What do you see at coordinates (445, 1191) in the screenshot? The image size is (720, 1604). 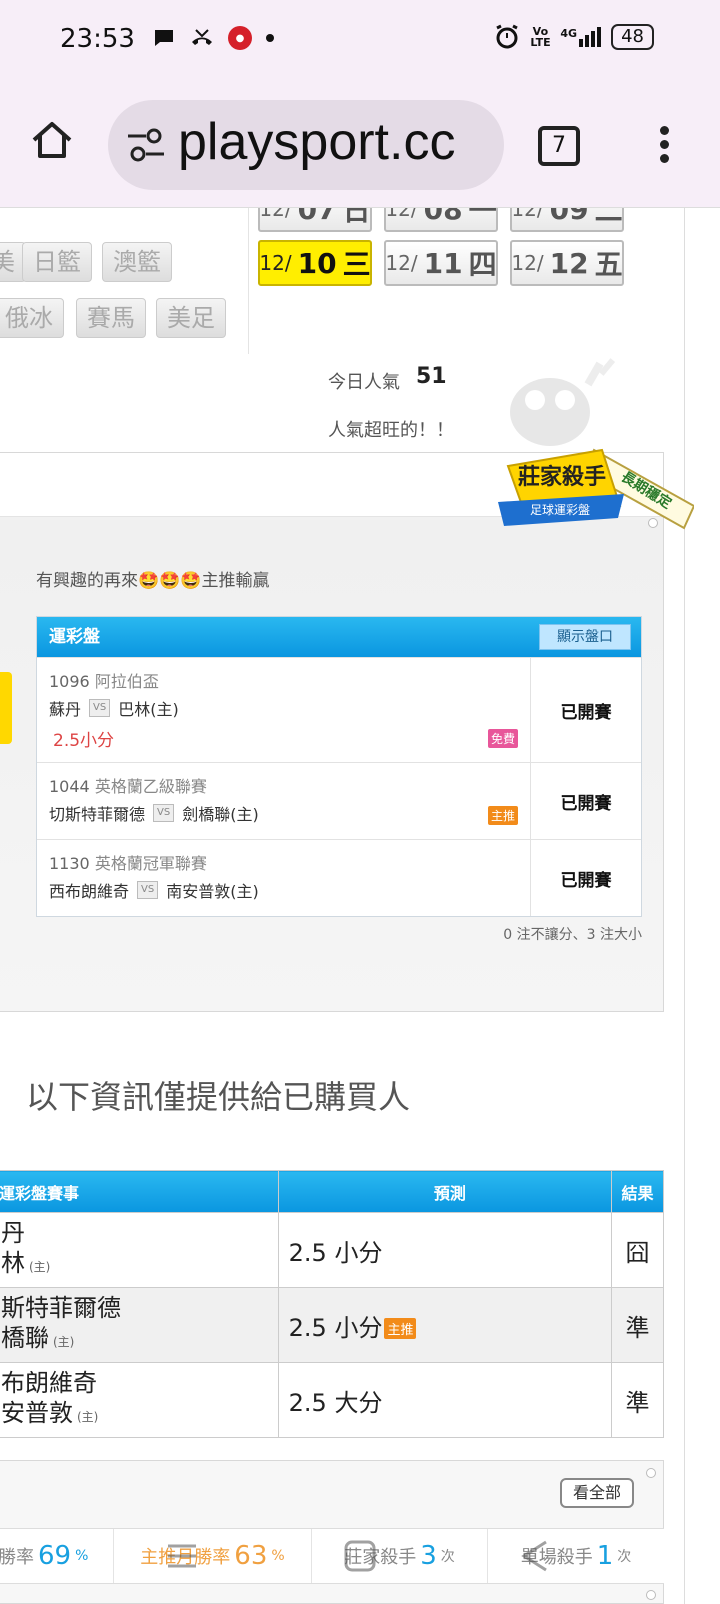 I see `col-header-prediction: 預測` at bounding box center [445, 1191].